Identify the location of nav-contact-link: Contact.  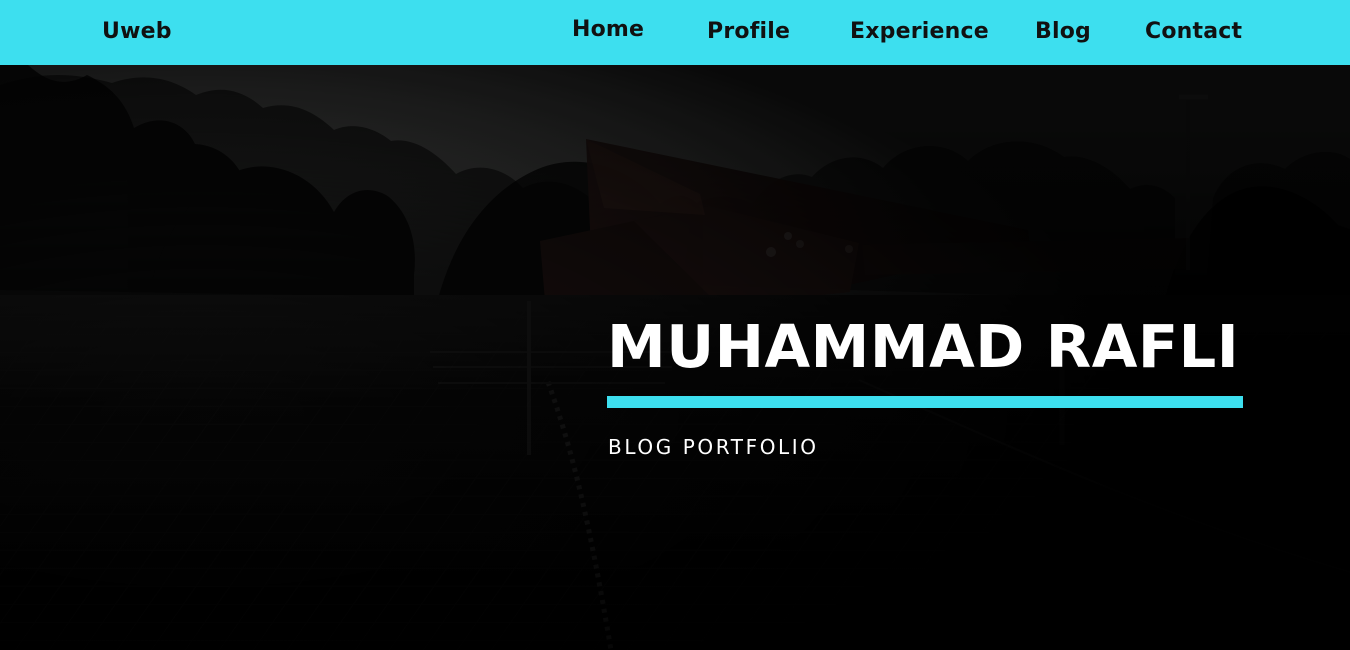
(1193, 31).